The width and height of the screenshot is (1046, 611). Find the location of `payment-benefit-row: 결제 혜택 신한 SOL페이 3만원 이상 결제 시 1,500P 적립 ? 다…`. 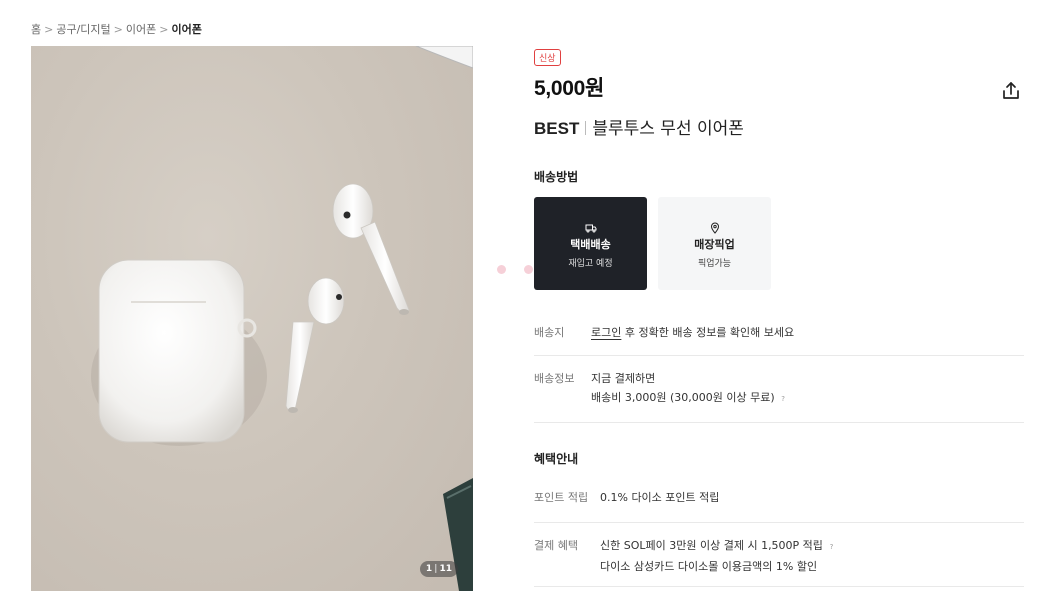

payment-benefit-row: 결제 혜택 신한 SOL페이 3만원 이상 결제 시 1,500P 적립 ? 다… is located at coordinates (779, 555).